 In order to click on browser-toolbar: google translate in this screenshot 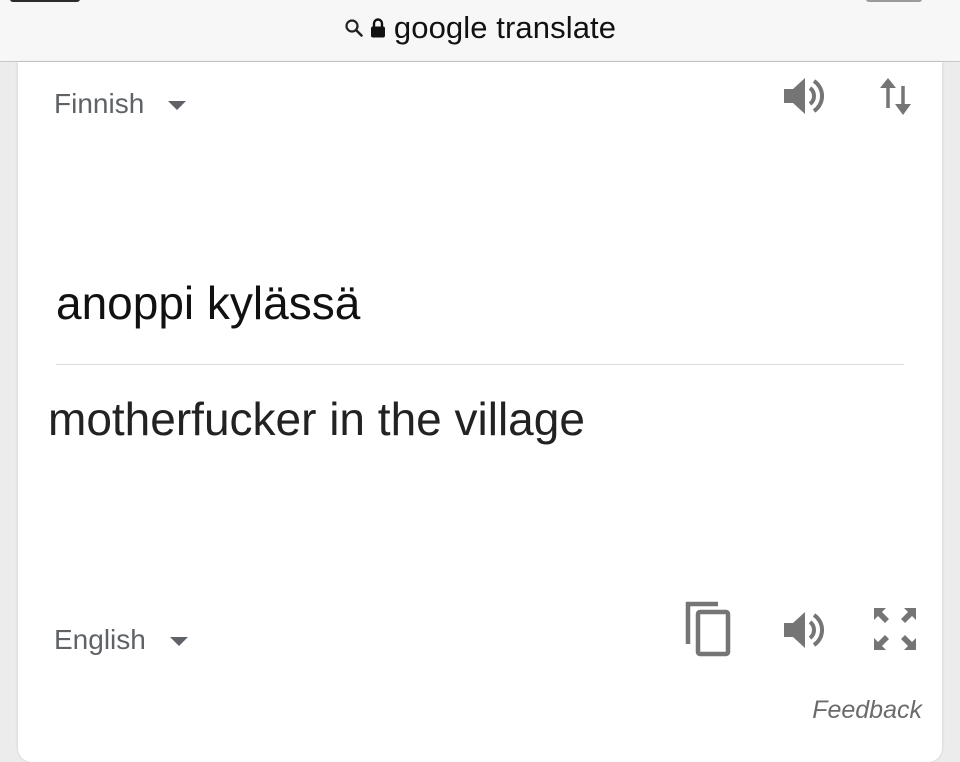, I will do `click(480, 31)`.